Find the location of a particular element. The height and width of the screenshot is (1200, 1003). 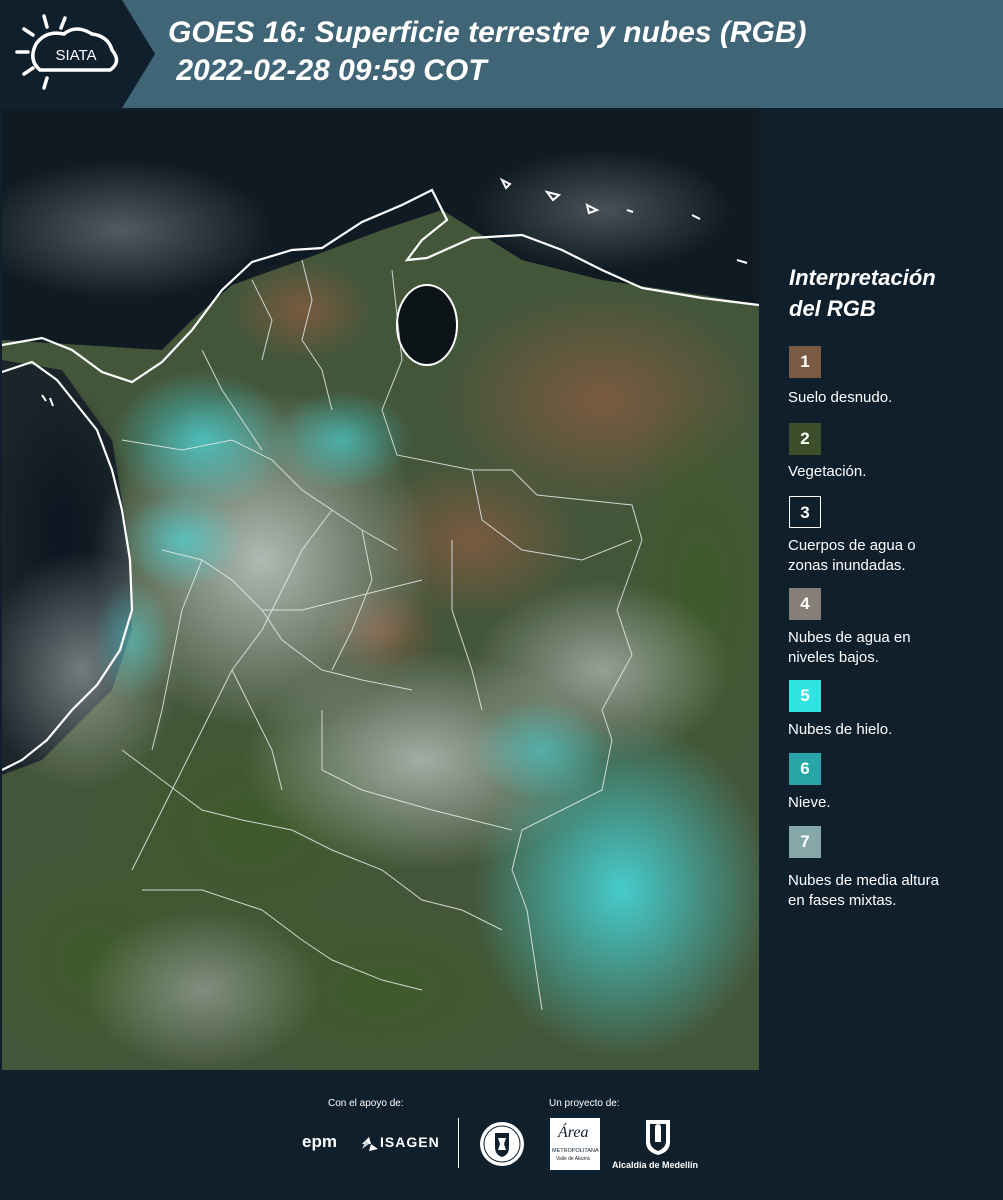

legend-label-4: Nubes de agua en niveles bajos. is located at coordinates (849, 647).